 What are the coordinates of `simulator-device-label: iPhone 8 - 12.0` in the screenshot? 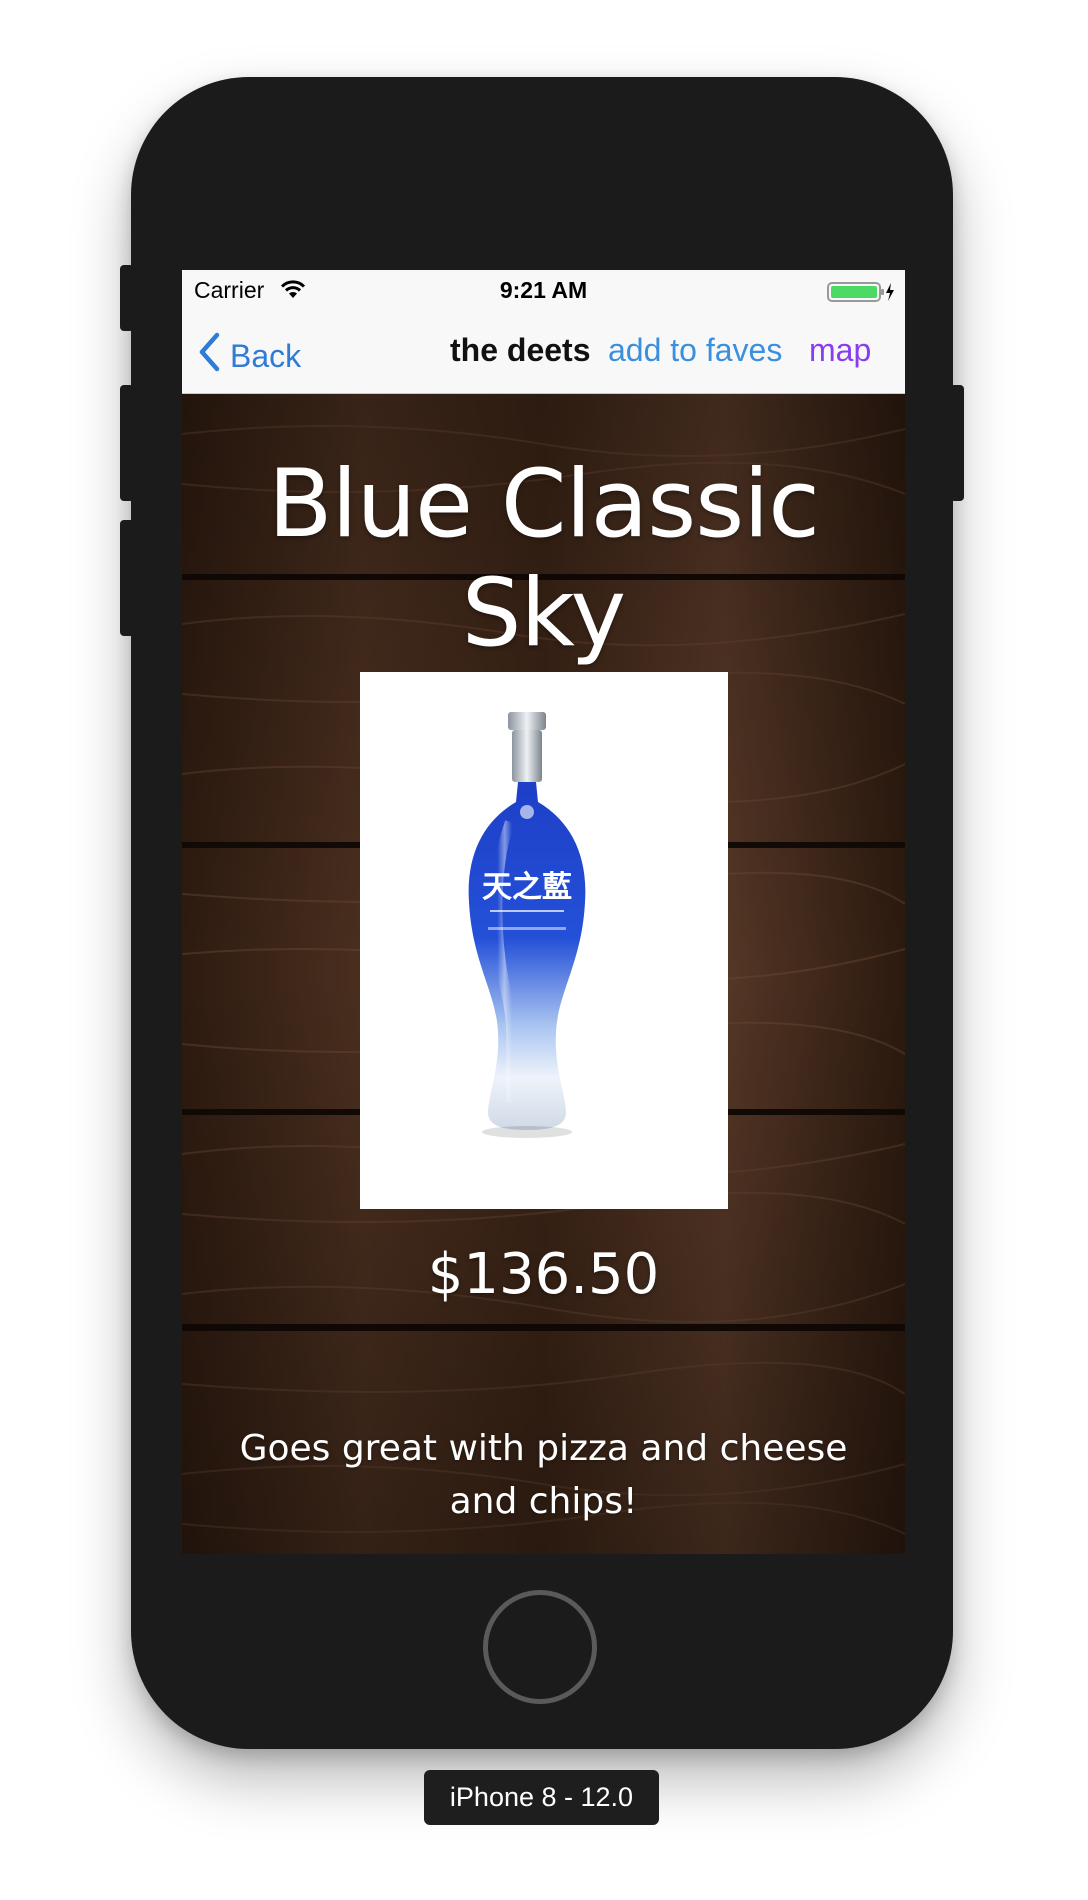 It's located at (541, 1797).